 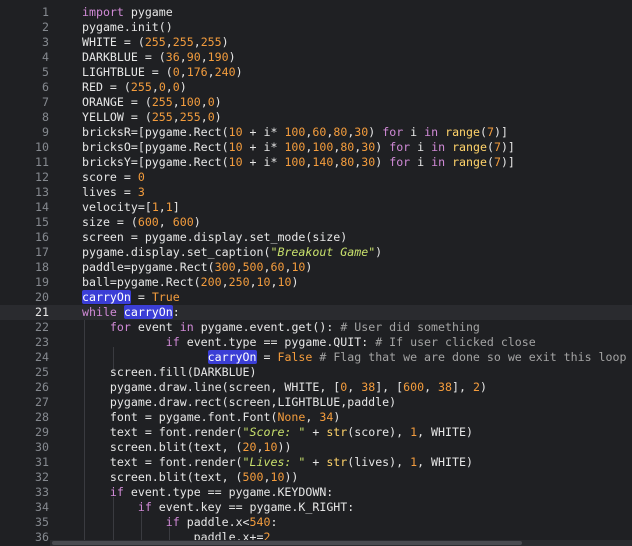 I want to click on code-line: 18 paddle=pygame.Rect(300,500,60,10), so click(x=316, y=267).